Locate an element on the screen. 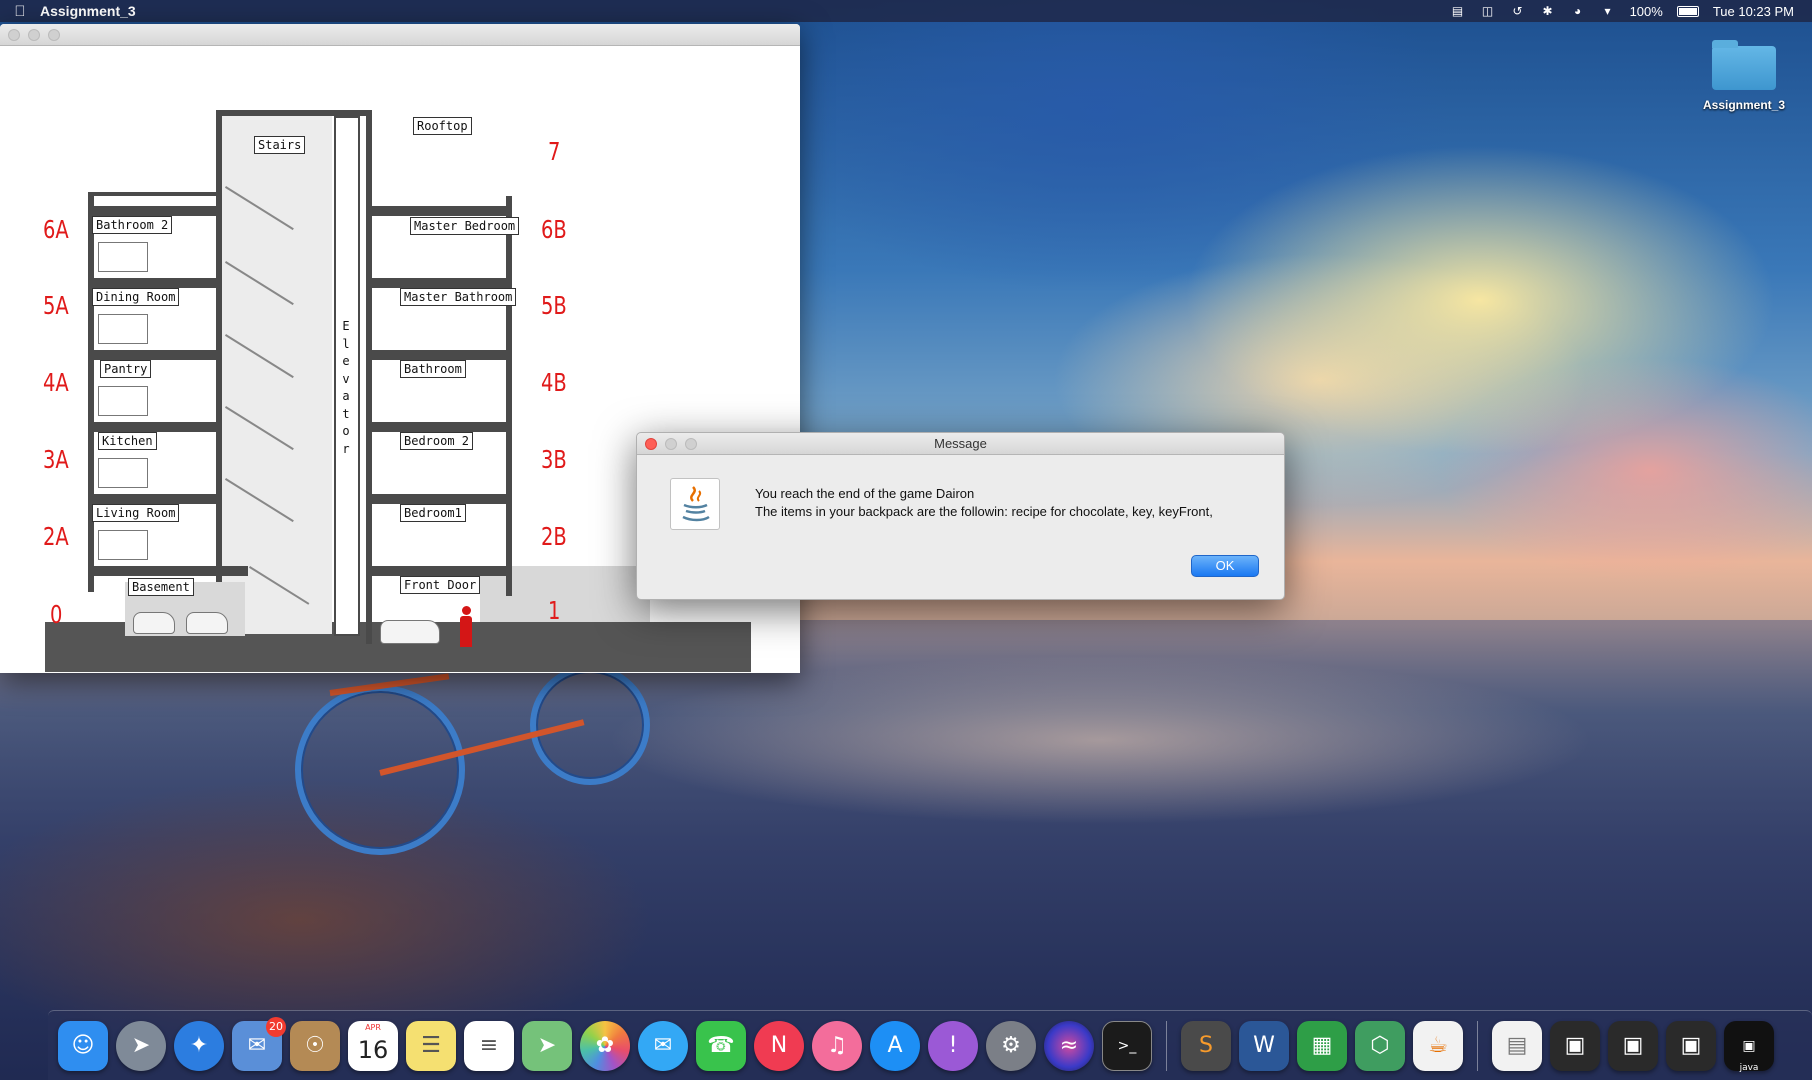  time-machine-icon: ↺ is located at coordinates (1518, 11).